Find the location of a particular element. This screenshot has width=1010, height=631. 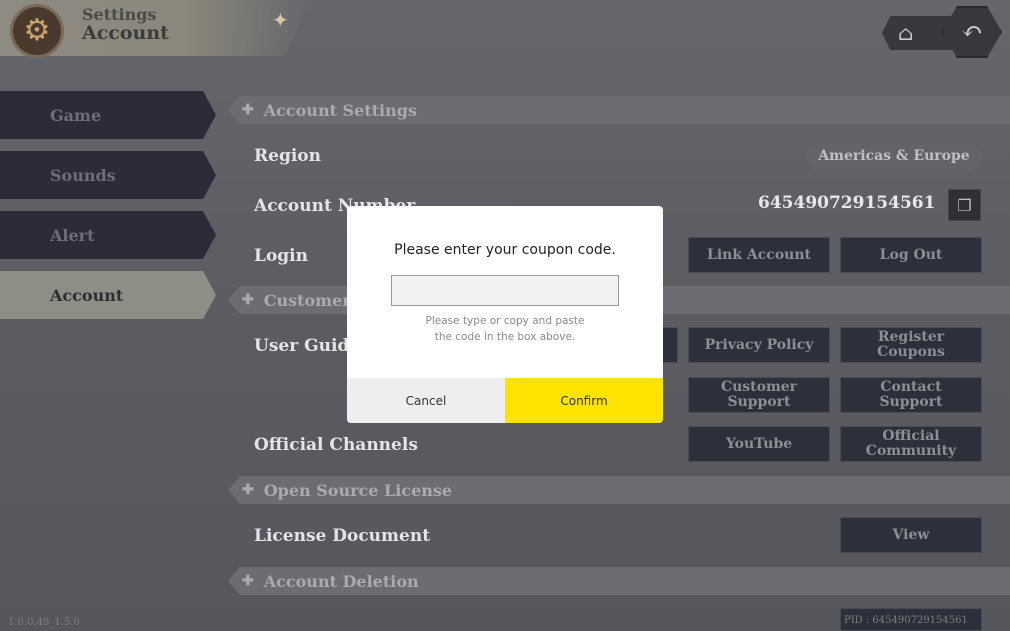

hint-line-2: the code in the box above. is located at coordinates (505, 337).